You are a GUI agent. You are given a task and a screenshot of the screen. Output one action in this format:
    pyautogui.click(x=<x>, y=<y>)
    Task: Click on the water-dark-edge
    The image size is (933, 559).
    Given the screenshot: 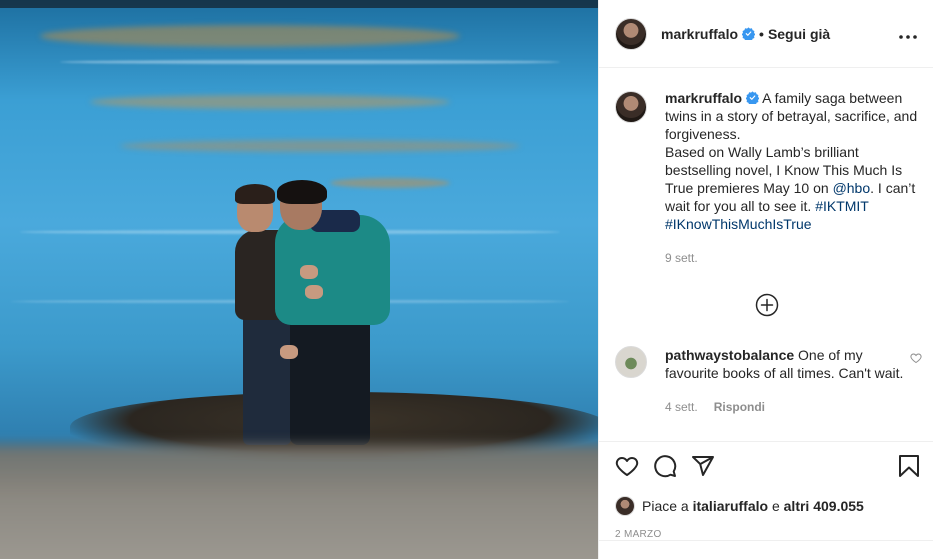 What is the action you would take?
    pyautogui.click(x=299, y=4)
    